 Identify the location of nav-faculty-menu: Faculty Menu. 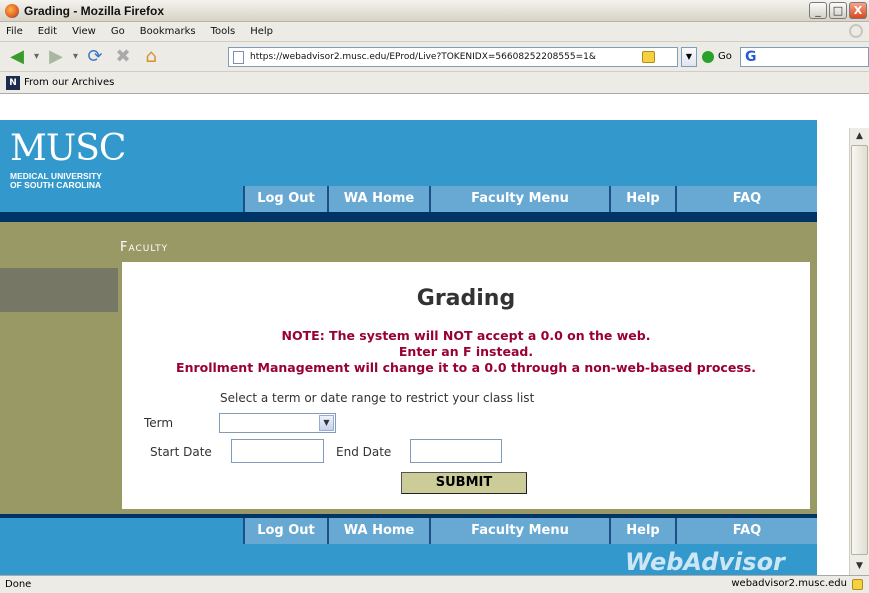
(519, 199).